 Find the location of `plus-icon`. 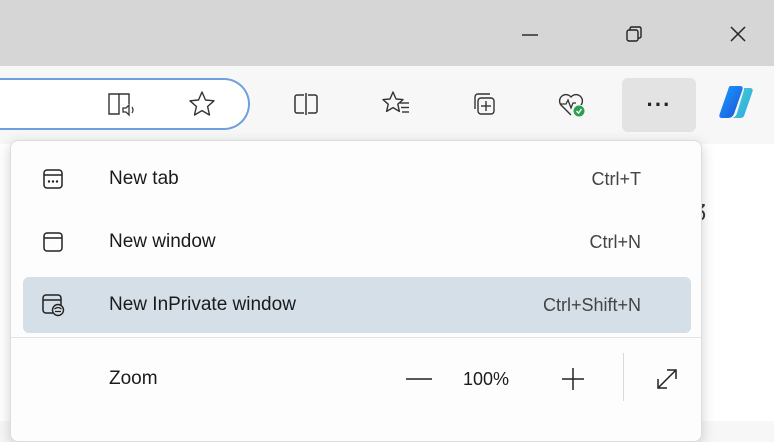

plus-icon is located at coordinates (573, 379).